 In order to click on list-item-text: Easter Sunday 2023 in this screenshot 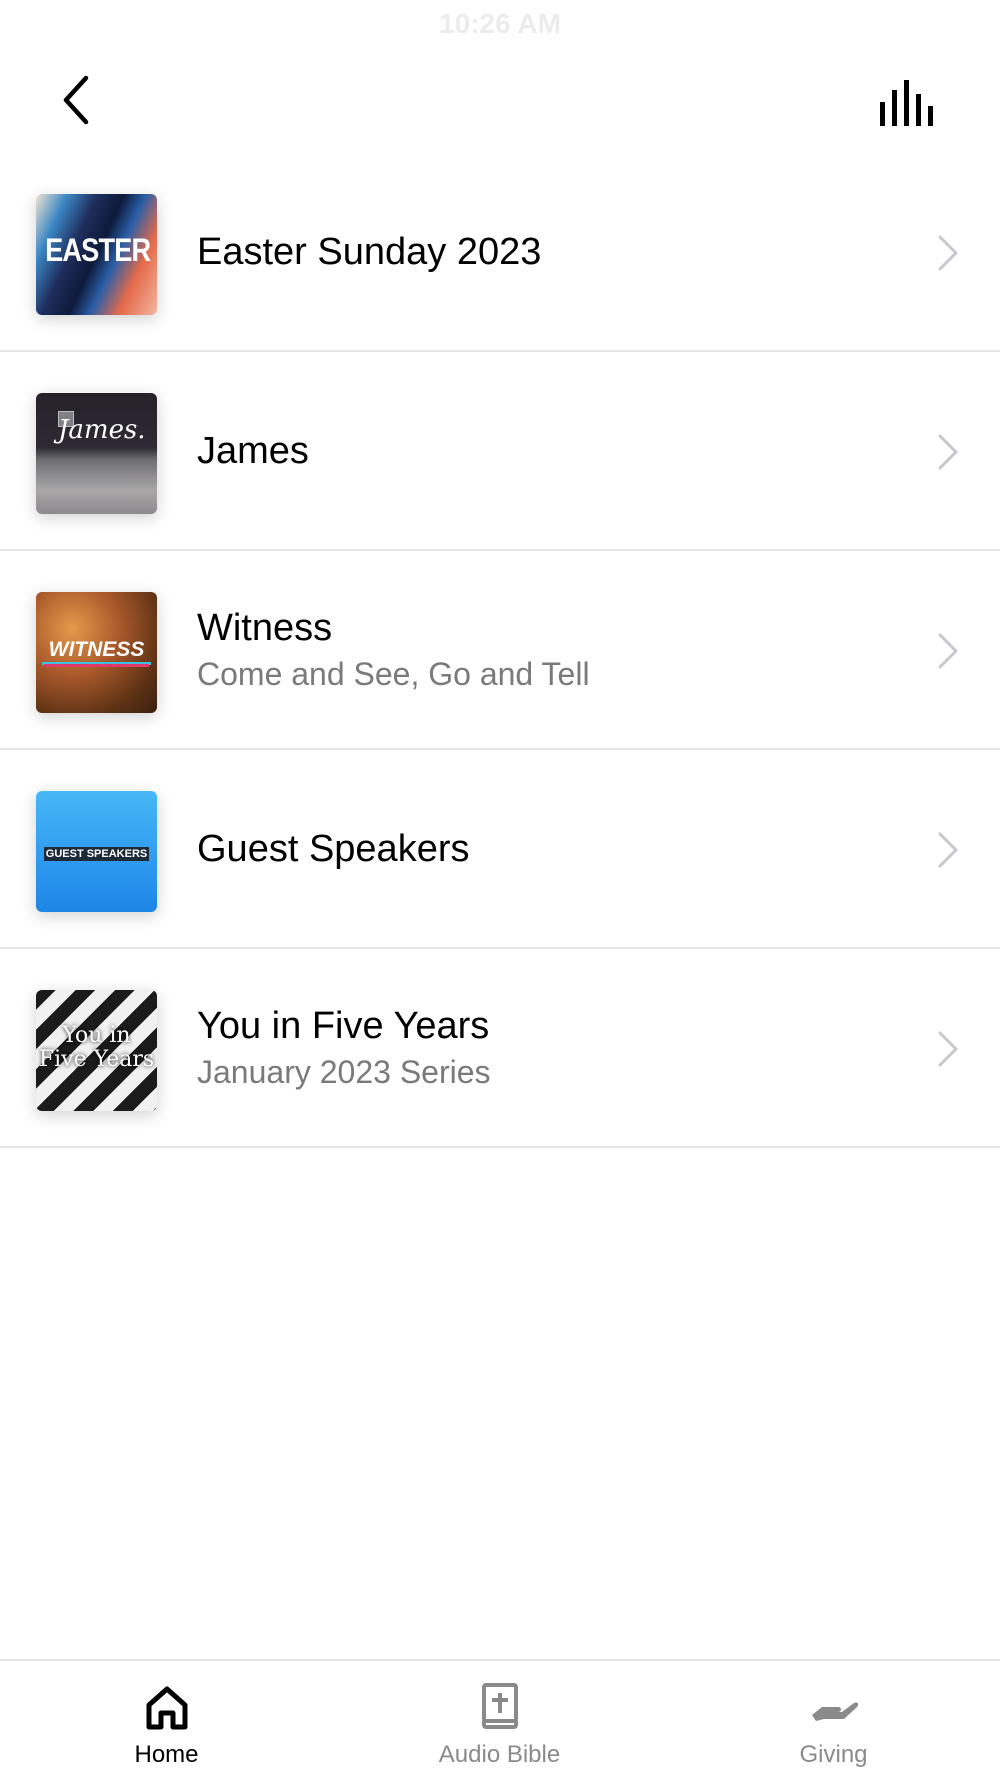, I will do `click(548, 251)`.